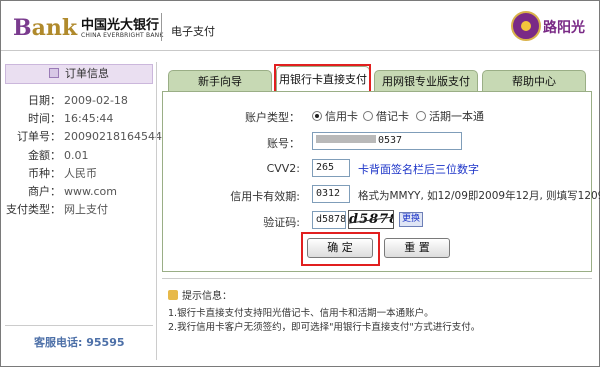 This screenshot has width=600, height=367. What do you see at coordinates (272, 117) in the screenshot?
I see `account-type-label: 账户类型：` at bounding box center [272, 117].